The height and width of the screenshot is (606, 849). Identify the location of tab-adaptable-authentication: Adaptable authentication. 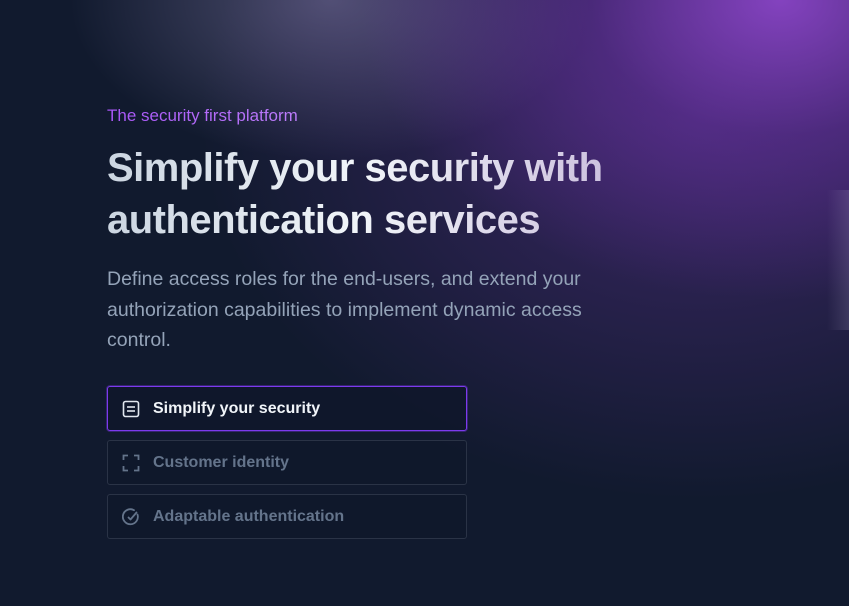
(287, 516).